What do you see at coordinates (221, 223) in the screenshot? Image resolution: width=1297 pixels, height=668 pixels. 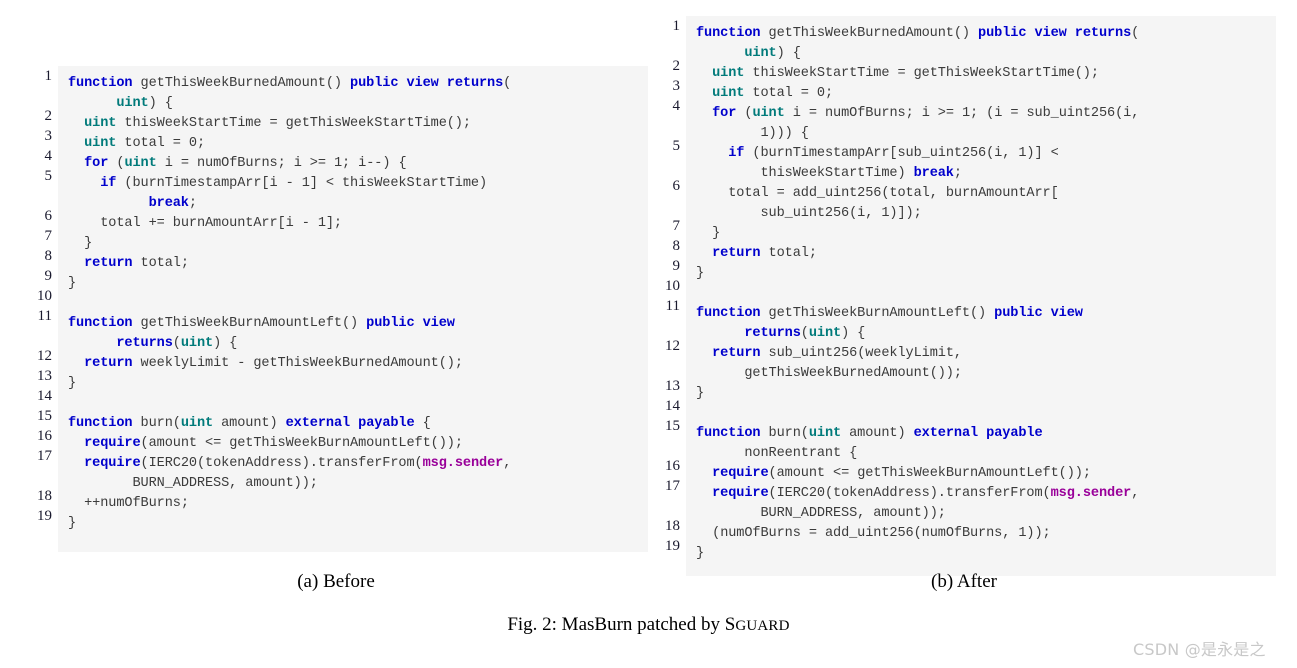 I see `code-line: total += burnAmountArr[i - 1];` at bounding box center [221, 223].